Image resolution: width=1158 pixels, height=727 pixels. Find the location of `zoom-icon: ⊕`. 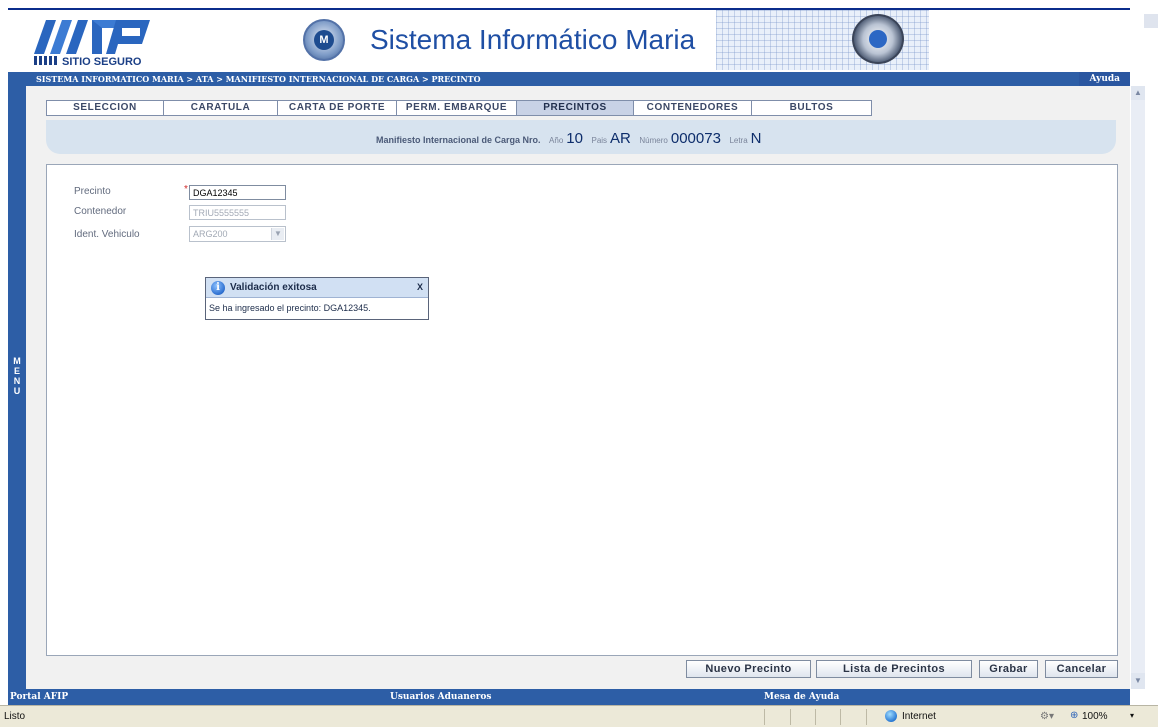

zoom-icon: ⊕ is located at coordinates (1074, 715).